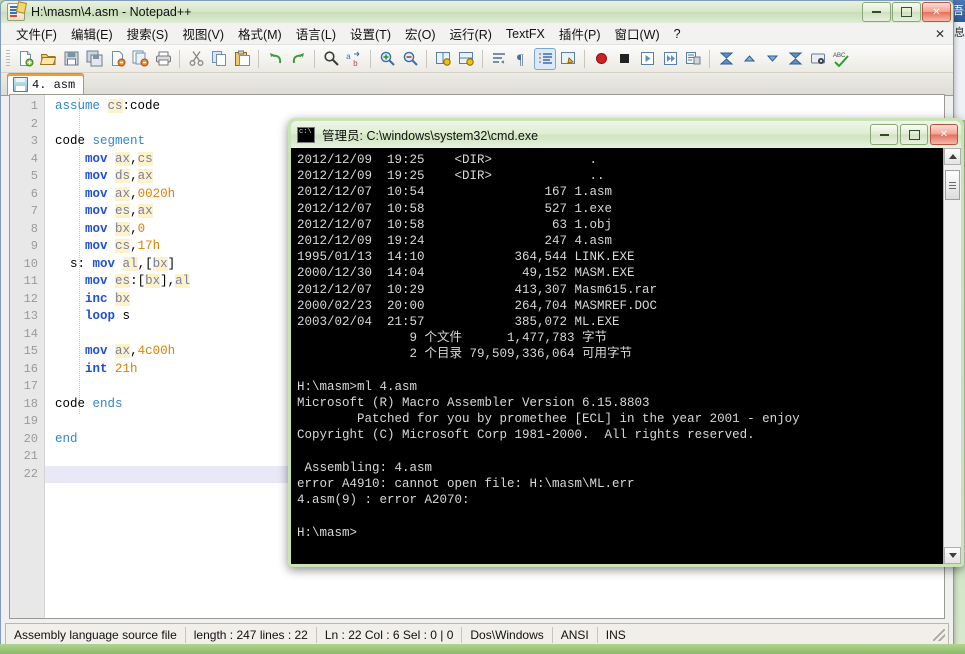 The height and width of the screenshot is (654, 965). I want to click on save-all-icon, so click(94, 59).